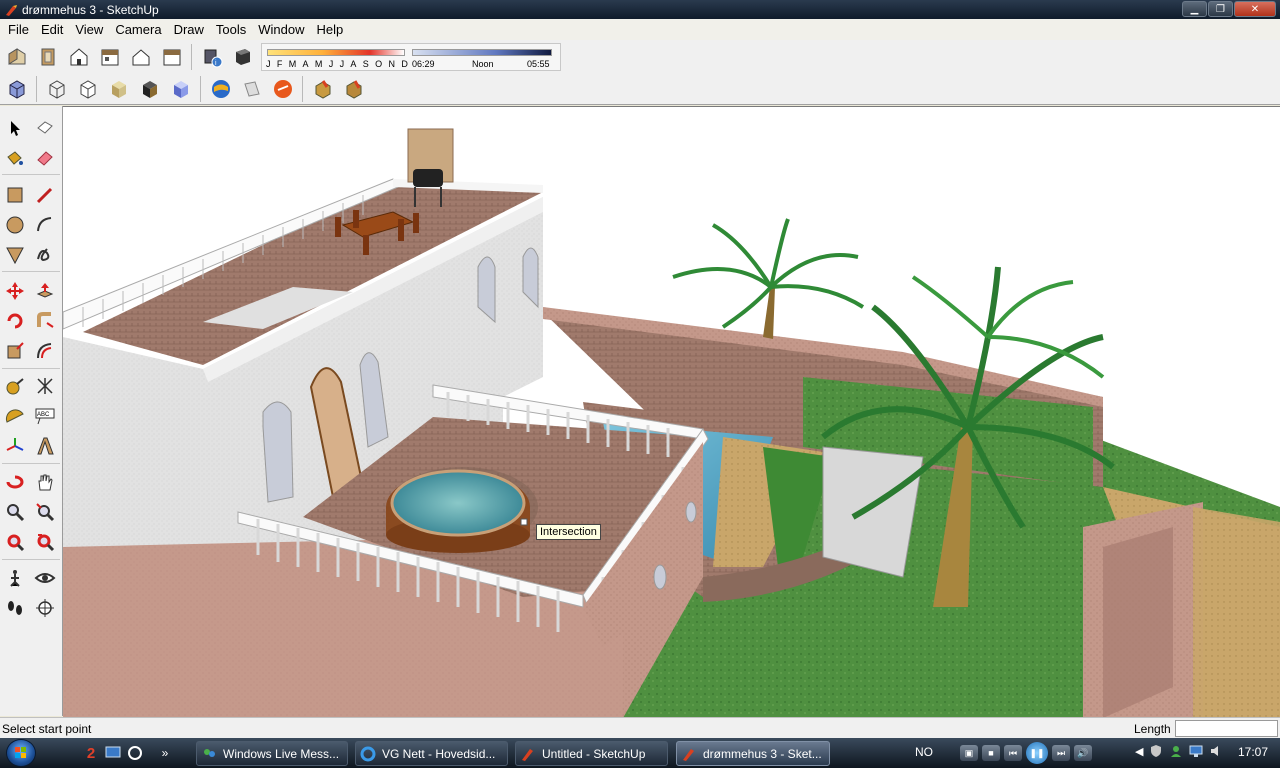 This screenshot has width=1280, height=768. What do you see at coordinates (15, 542) in the screenshot?
I see `zoom-extents-icon` at bounding box center [15, 542].